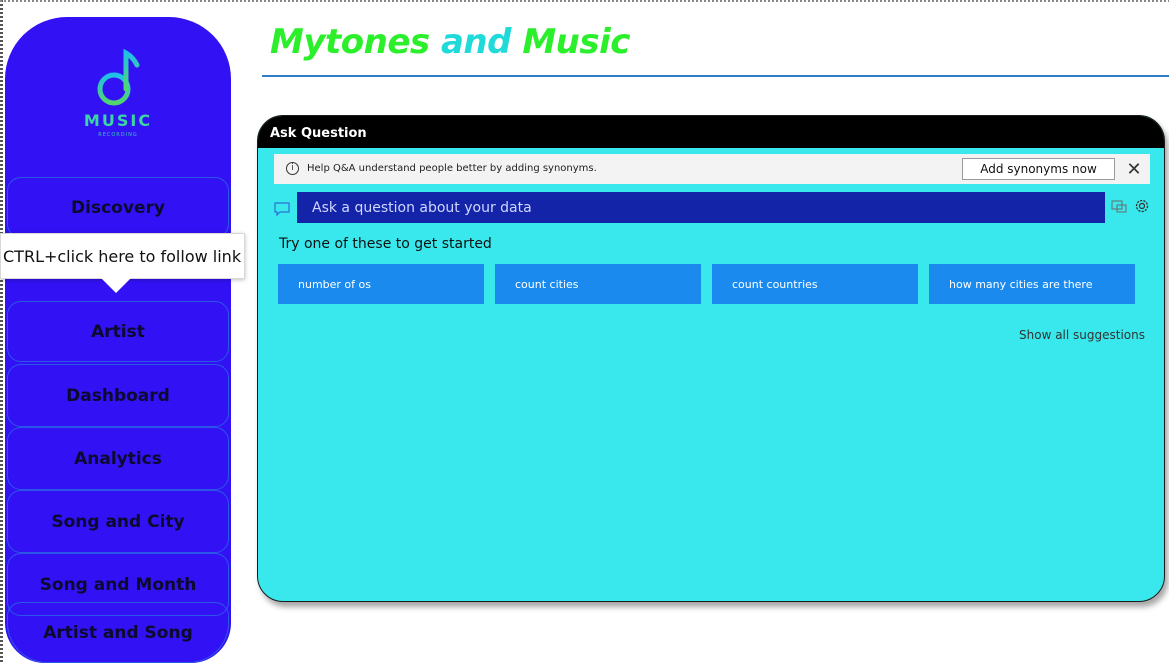 Image resolution: width=1169 pixels, height=663 pixels. What do you see at coordinates (118, 77) in the screenshot?
I see `music-note-icon` at bounding box center [118, 77].